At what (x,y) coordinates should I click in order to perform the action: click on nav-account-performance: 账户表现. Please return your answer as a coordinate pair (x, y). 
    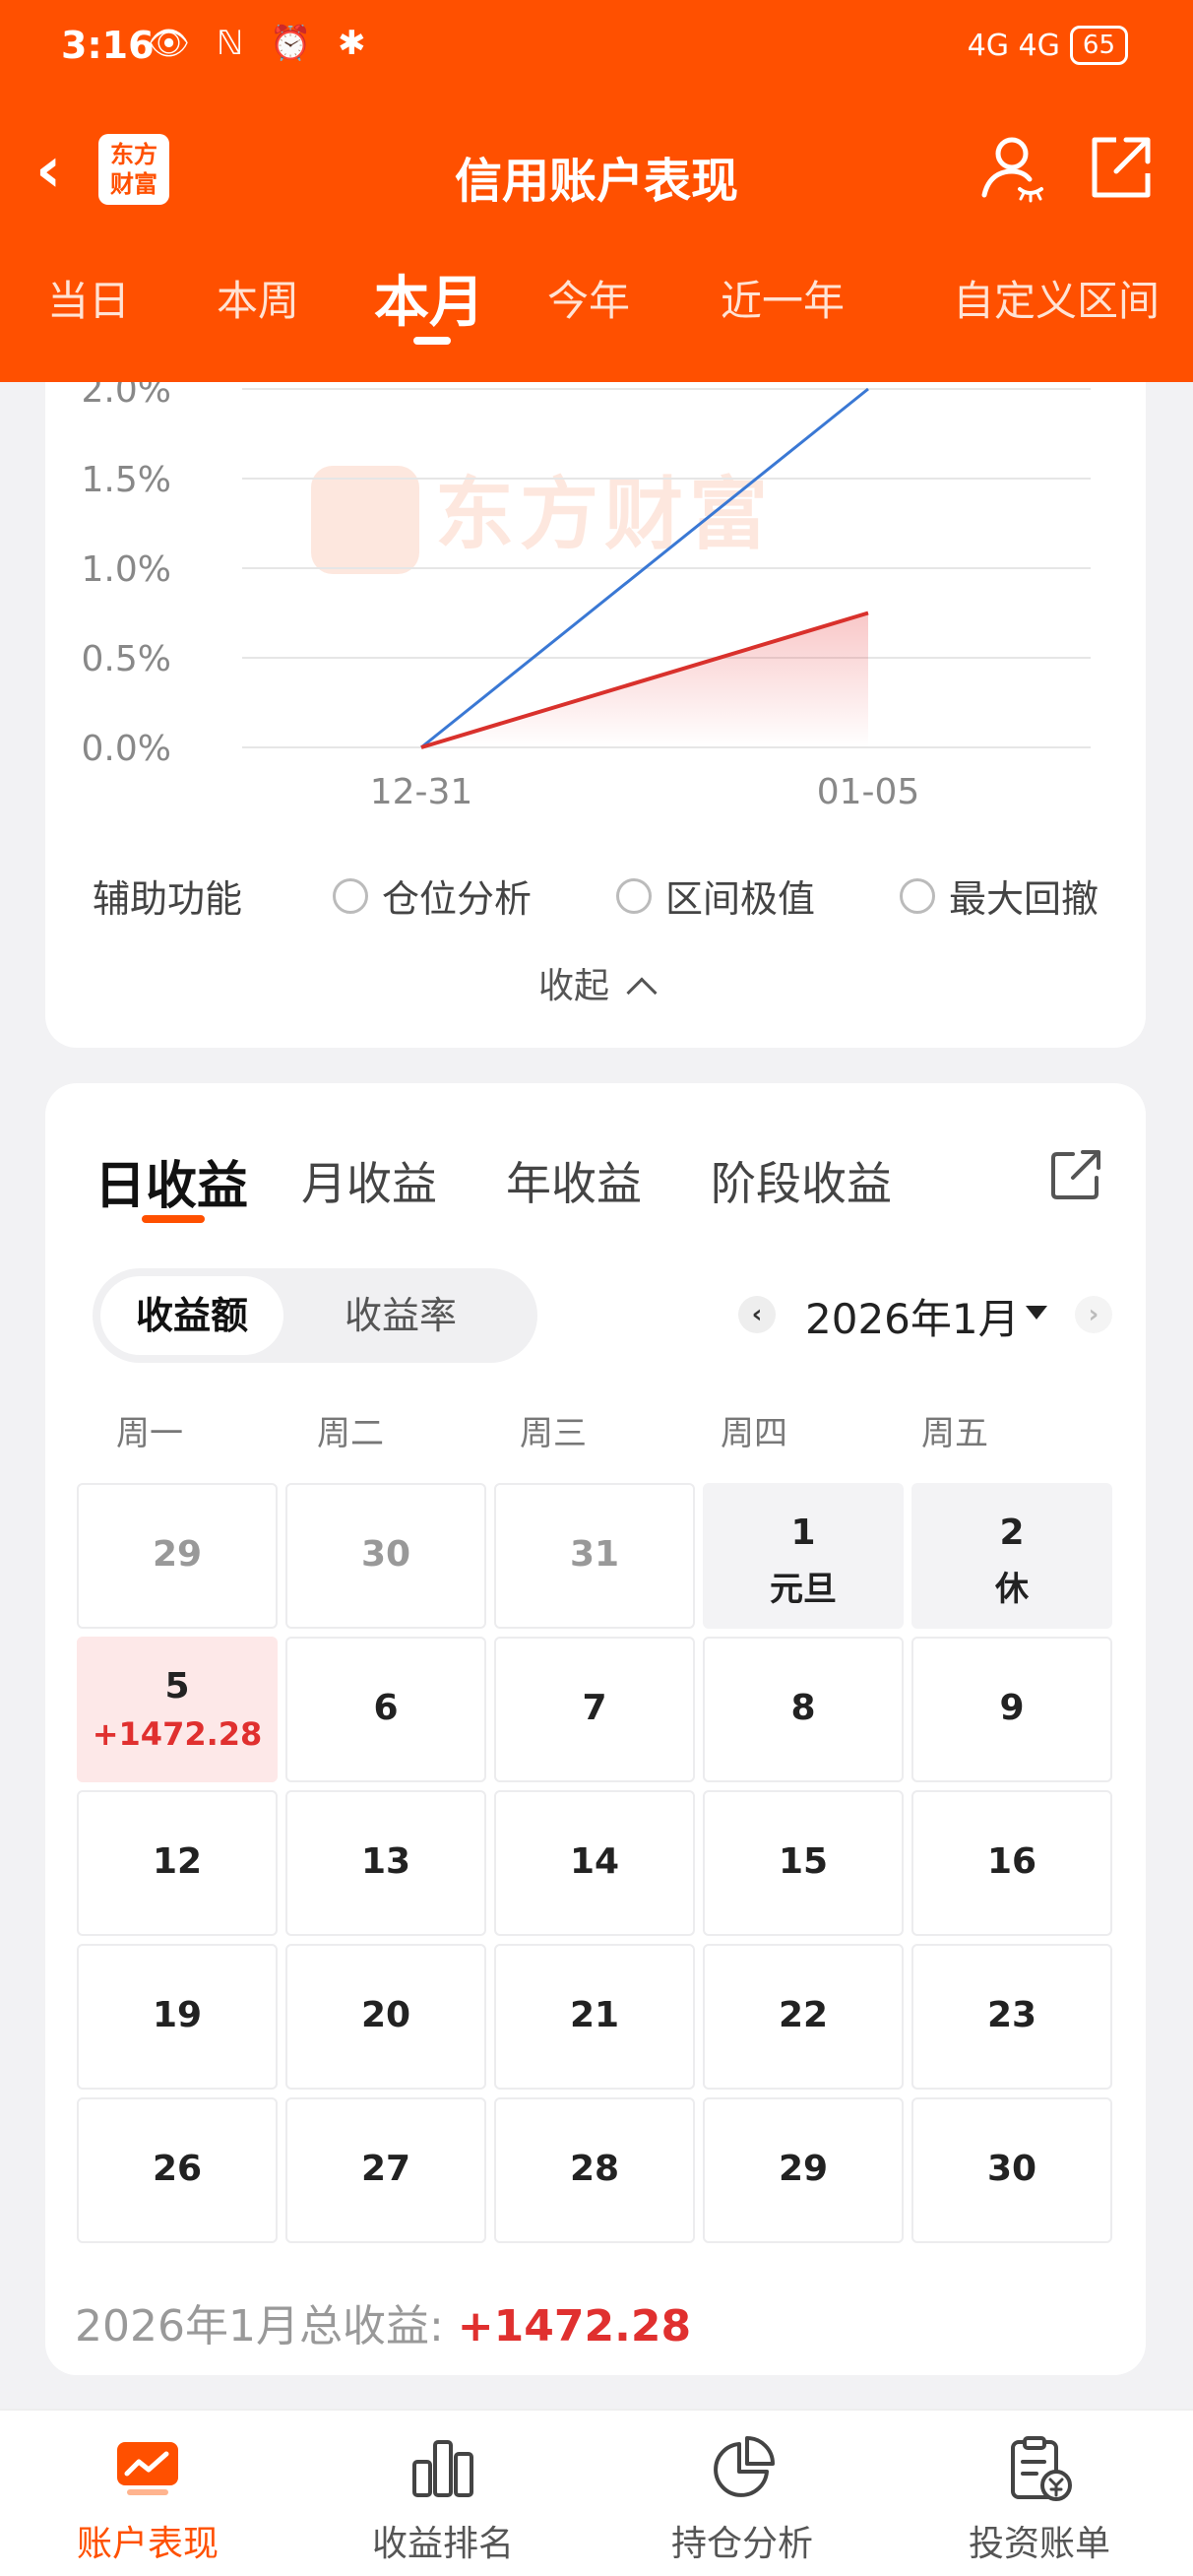
    Looking at the image, I should click on (148, 2500).